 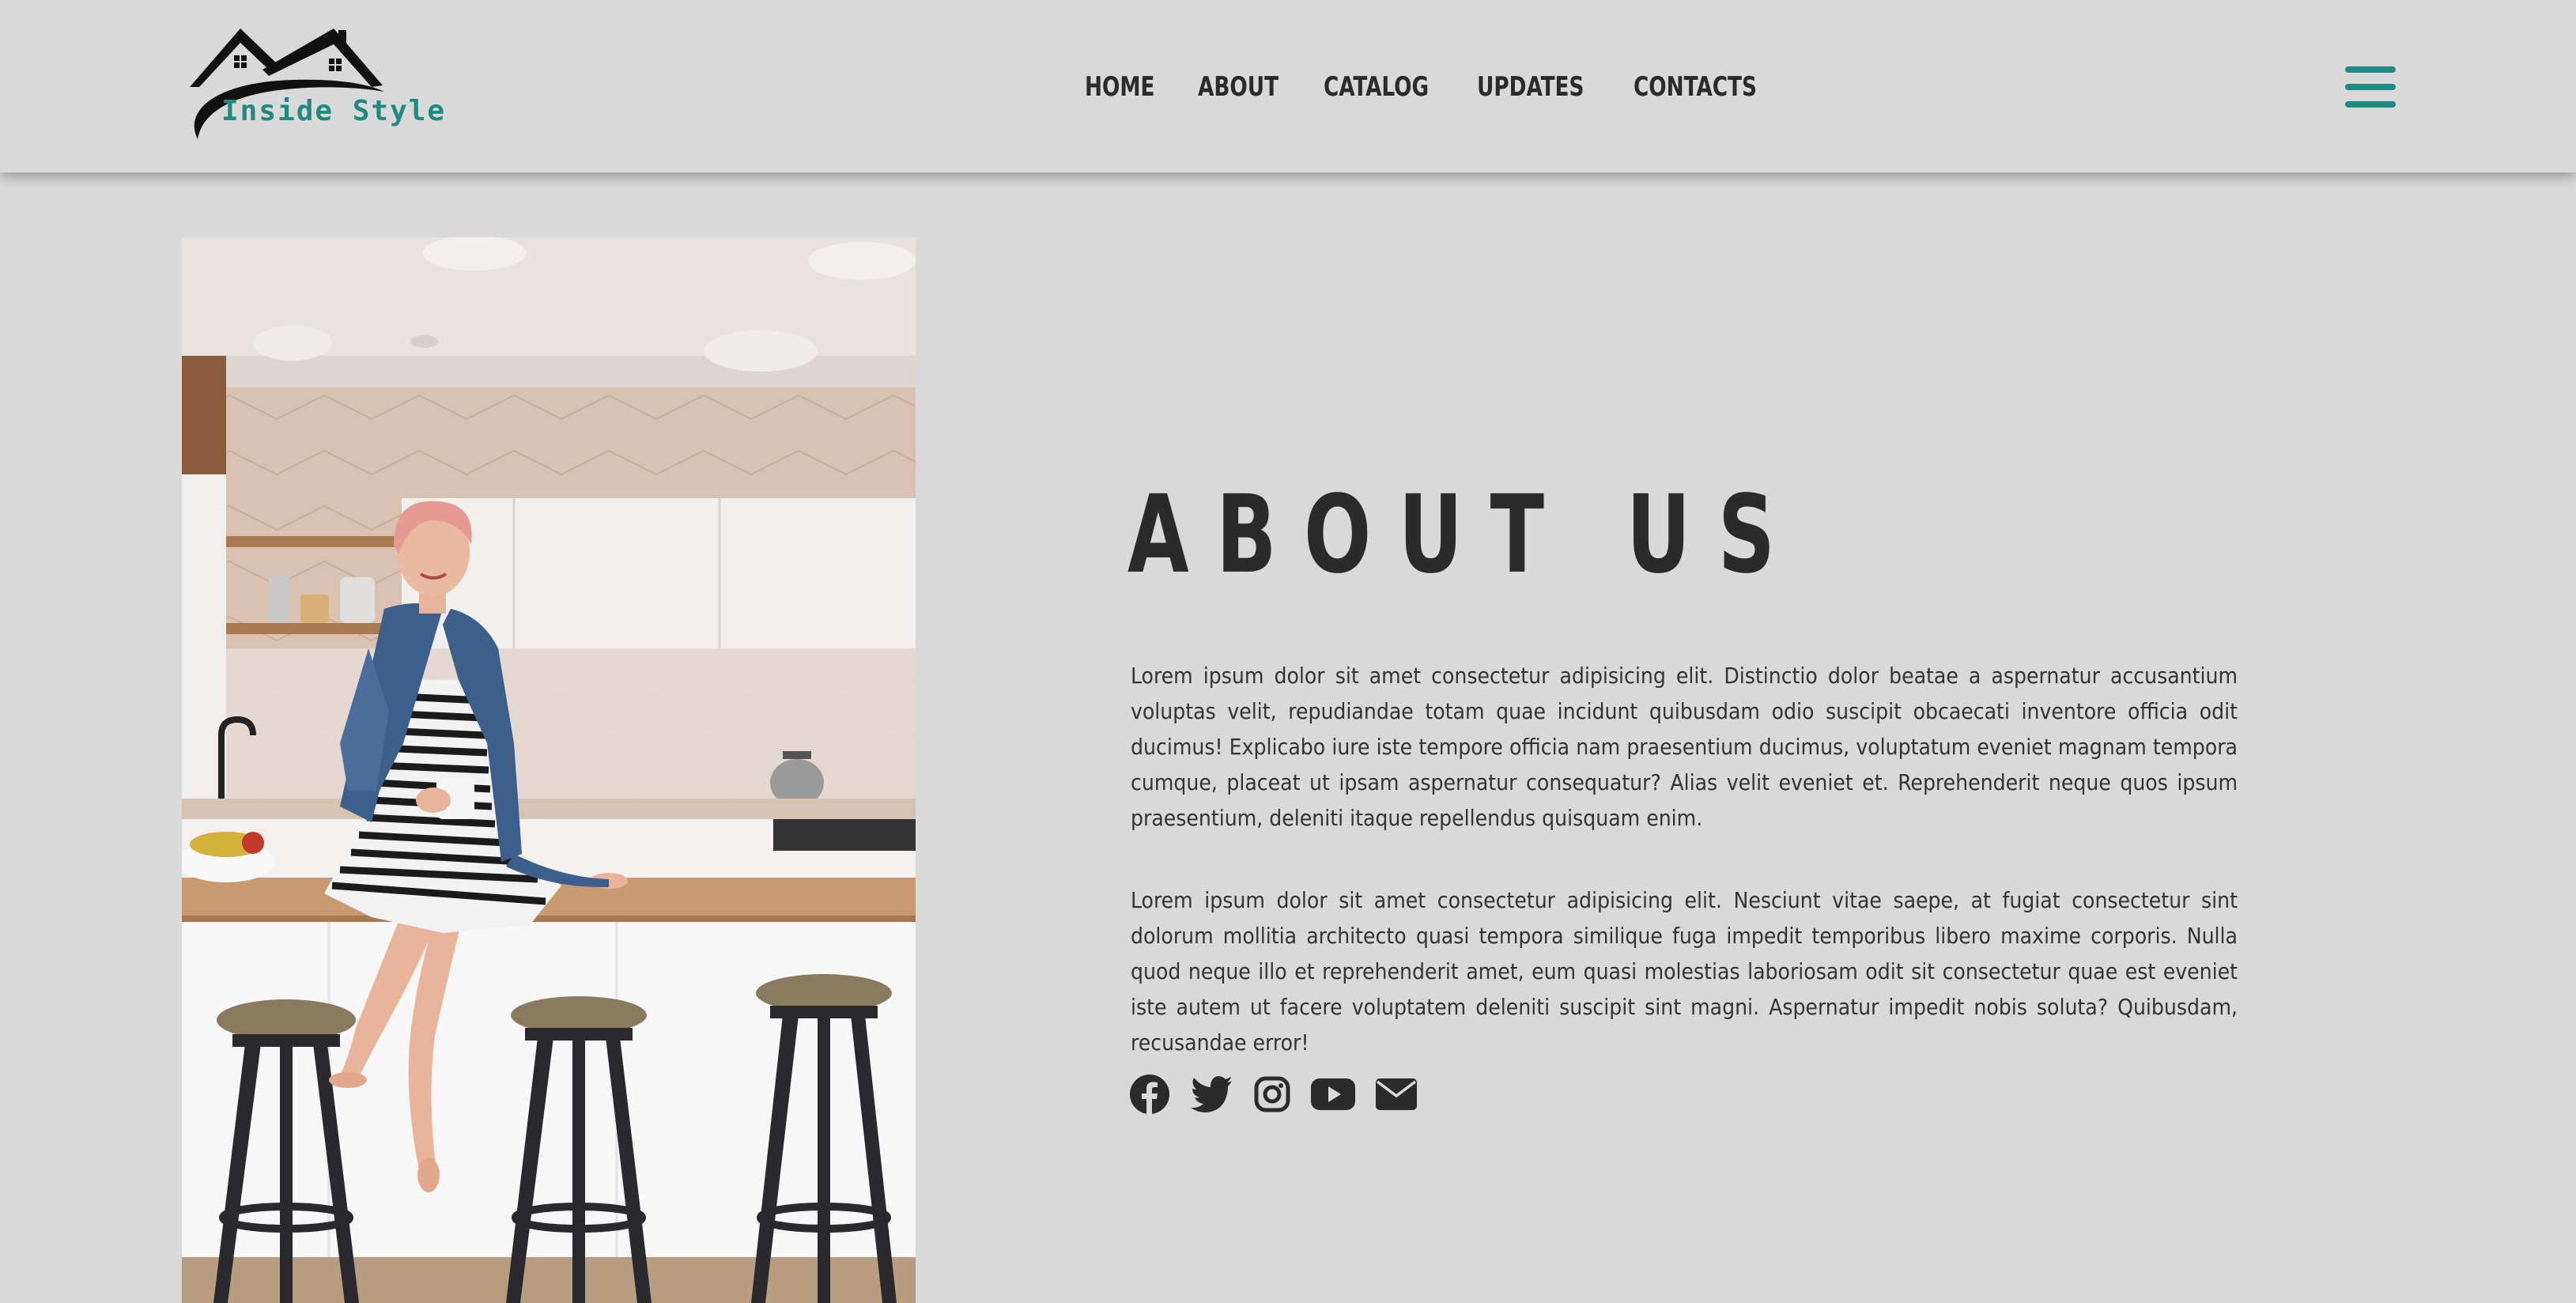 I want to click on nav-item-catalog: CATALOG, so click(x=1376, y=87).